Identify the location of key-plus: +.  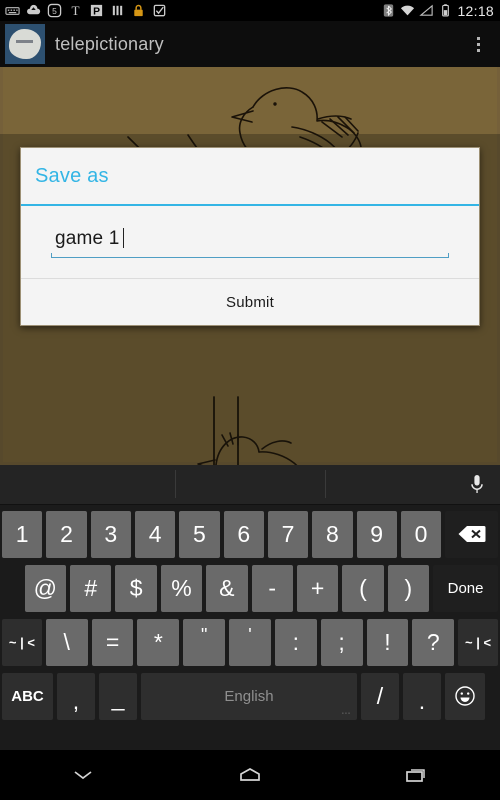
(317, 588).